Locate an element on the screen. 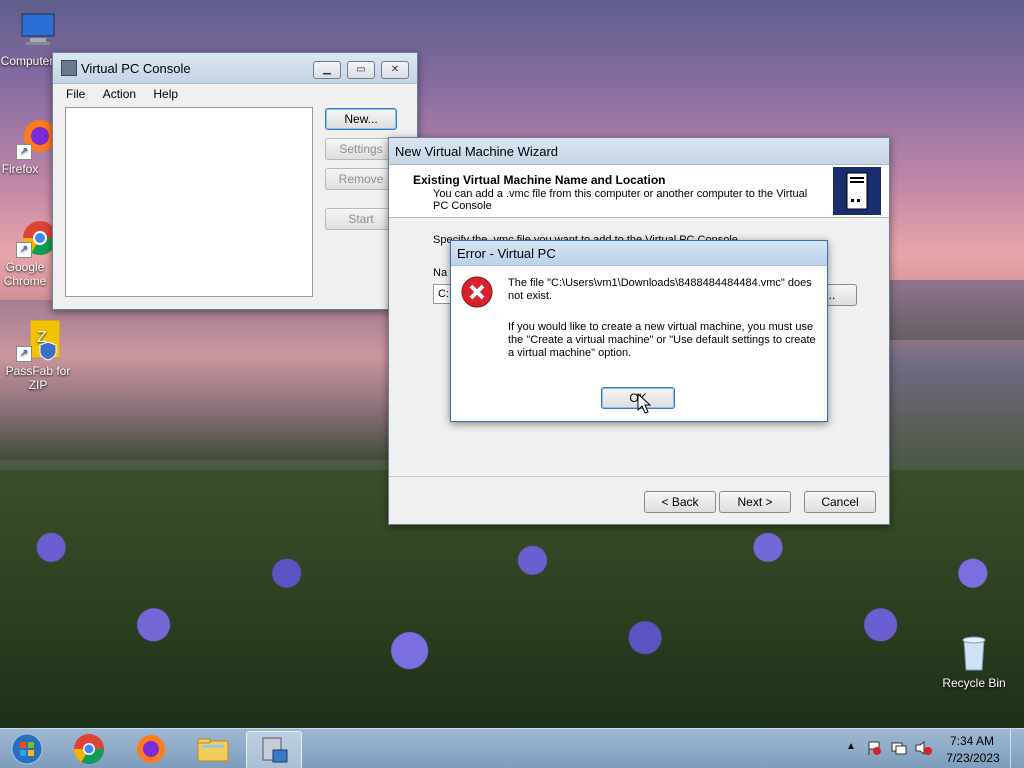 This screenshot has height=768, width=1024. minimize-button: ▁ is located at coordinates (327, 70).